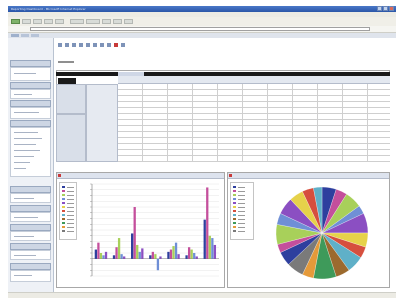  I want to click on maximize-button, so click(385, 8).